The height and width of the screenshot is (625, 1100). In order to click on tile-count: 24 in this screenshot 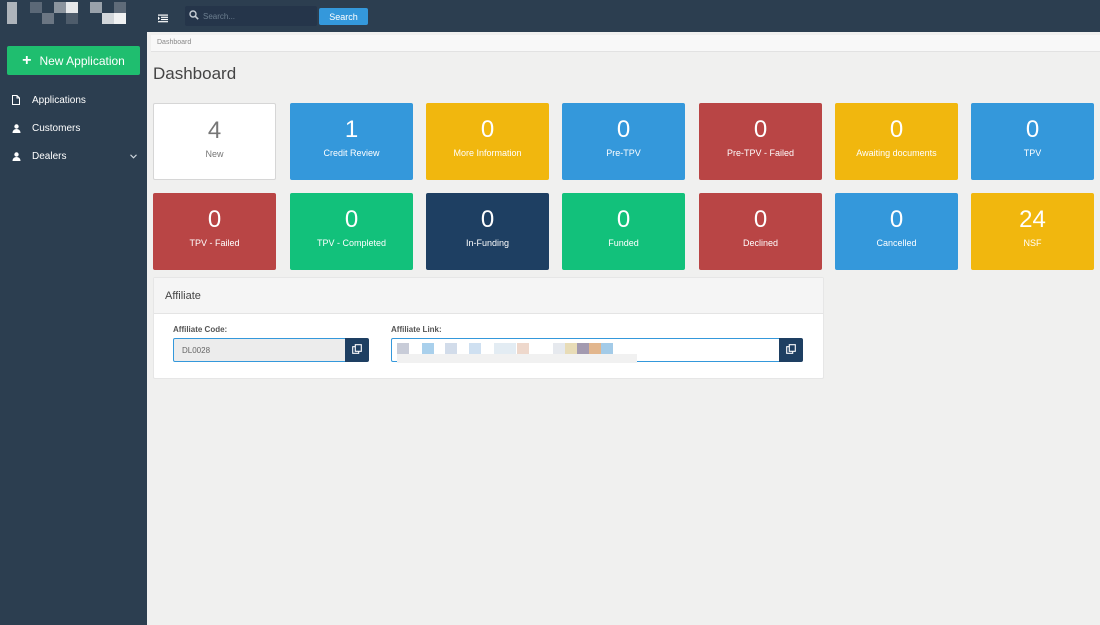, I will do `click(1032, 219)`.